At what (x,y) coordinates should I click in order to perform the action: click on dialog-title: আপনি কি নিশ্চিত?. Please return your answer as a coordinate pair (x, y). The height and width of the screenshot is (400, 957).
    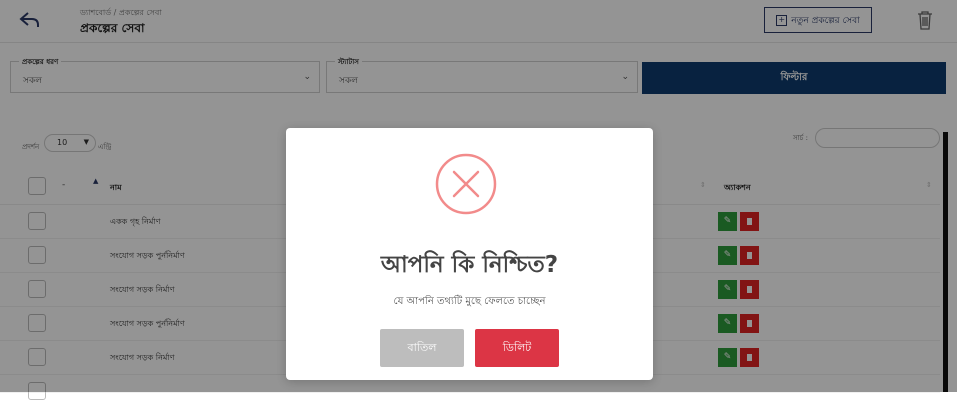
    Looking at the image, I should click on (469, 265).